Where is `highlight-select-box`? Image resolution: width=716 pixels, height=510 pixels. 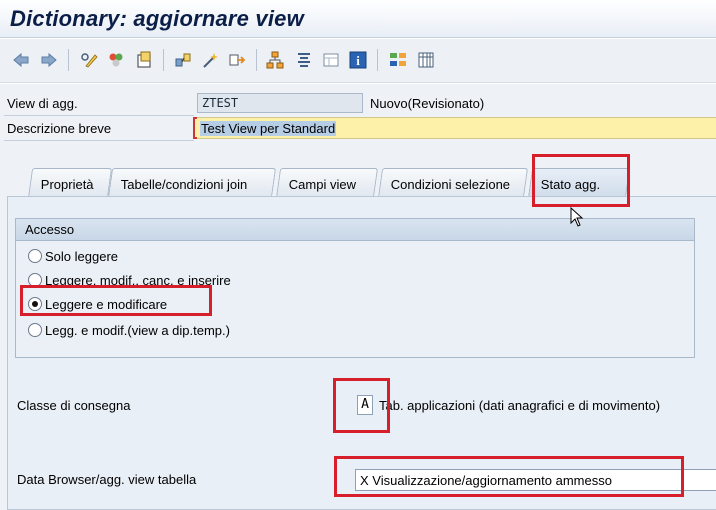
highlight-select-box is located at coordinates (509, 476).